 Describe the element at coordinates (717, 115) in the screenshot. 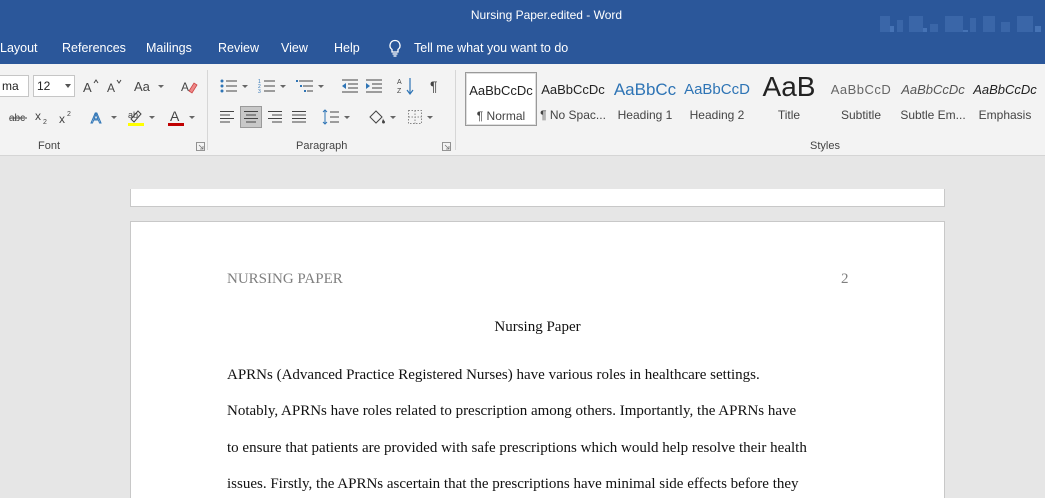

I see `style-name: Heading 2` at that location.